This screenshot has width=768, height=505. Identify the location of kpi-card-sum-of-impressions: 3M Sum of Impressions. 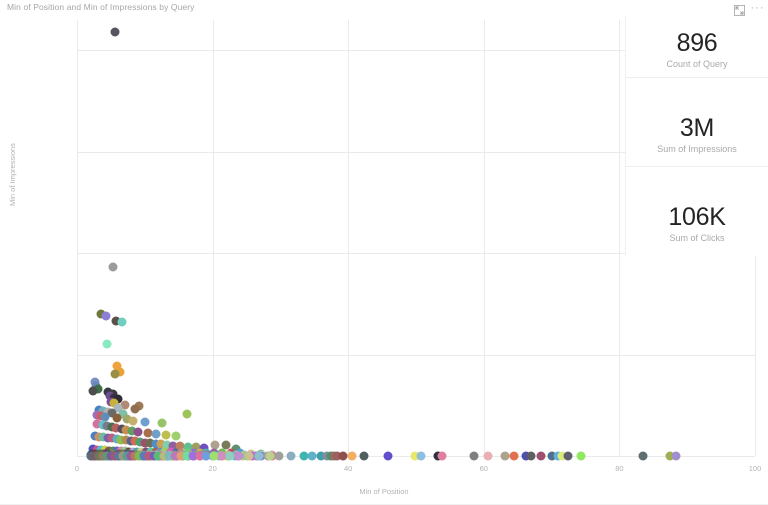
(697, 122).